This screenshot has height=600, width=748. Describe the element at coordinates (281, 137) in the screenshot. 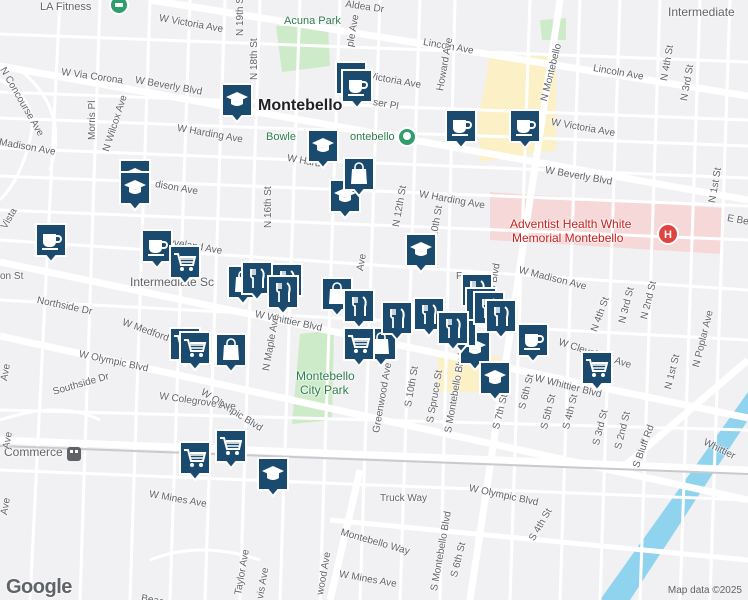

I see `map-label-bowl: Bowle` at that location.